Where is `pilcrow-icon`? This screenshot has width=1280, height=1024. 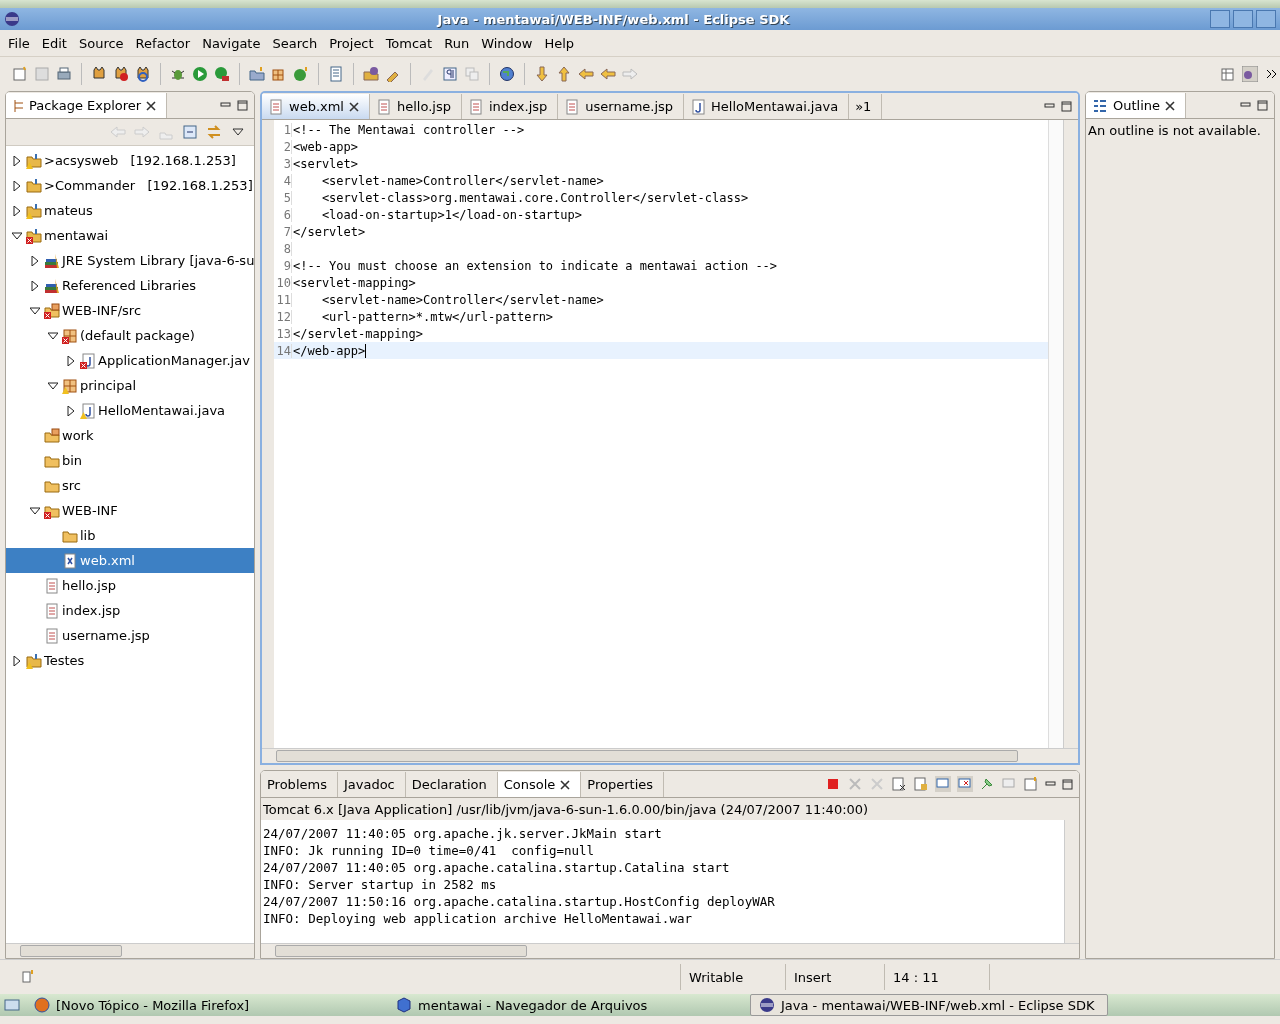
pilcrow-icon is located at coordinates (450, 74).